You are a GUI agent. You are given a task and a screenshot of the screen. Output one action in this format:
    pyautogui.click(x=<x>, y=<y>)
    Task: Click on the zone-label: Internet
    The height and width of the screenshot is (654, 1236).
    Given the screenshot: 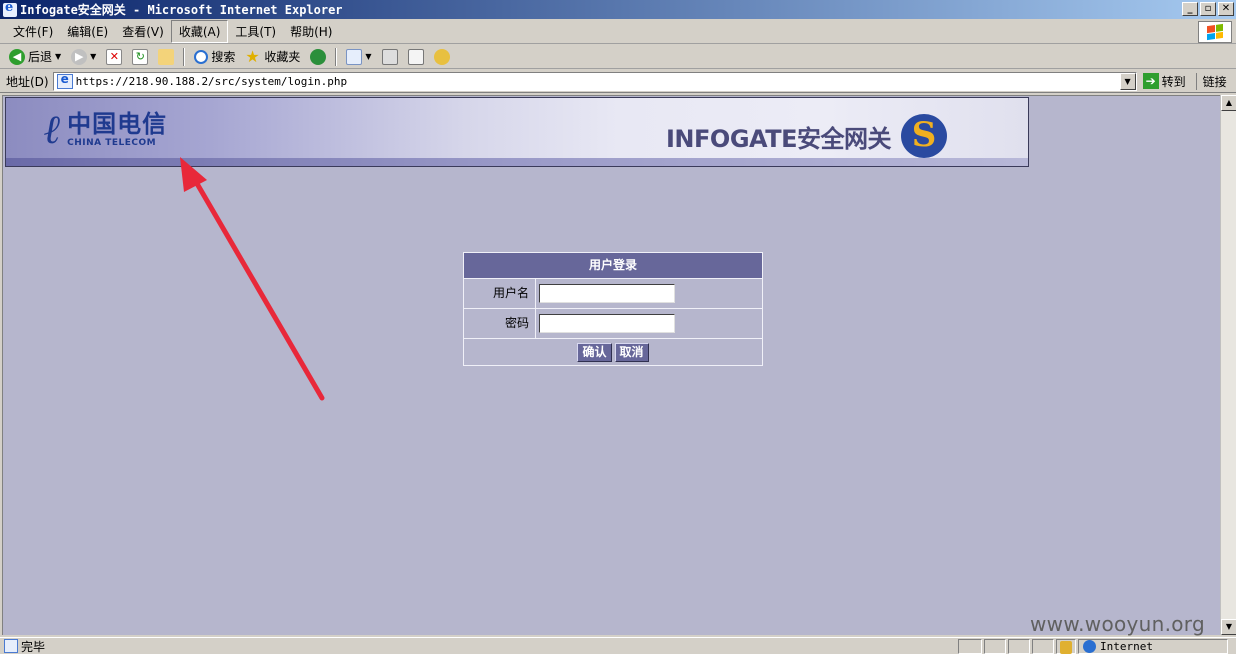 What is the action you would take?
    pyautogui.click(x=1126, y=646)
    